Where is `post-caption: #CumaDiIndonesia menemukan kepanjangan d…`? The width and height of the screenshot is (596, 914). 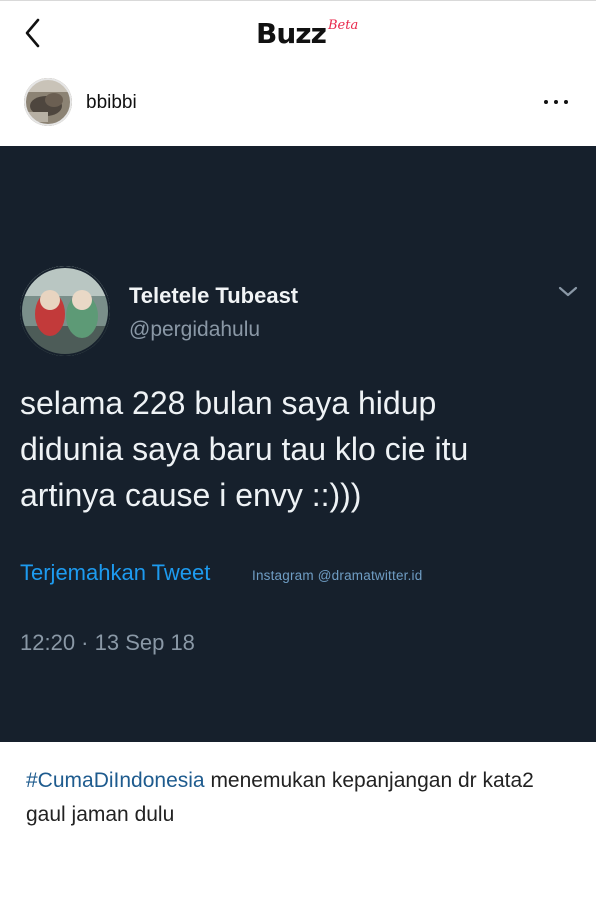 post-caption: #CumaDiIndonesia menemukan kepanjangan d… is located at coordinates (300, 798).